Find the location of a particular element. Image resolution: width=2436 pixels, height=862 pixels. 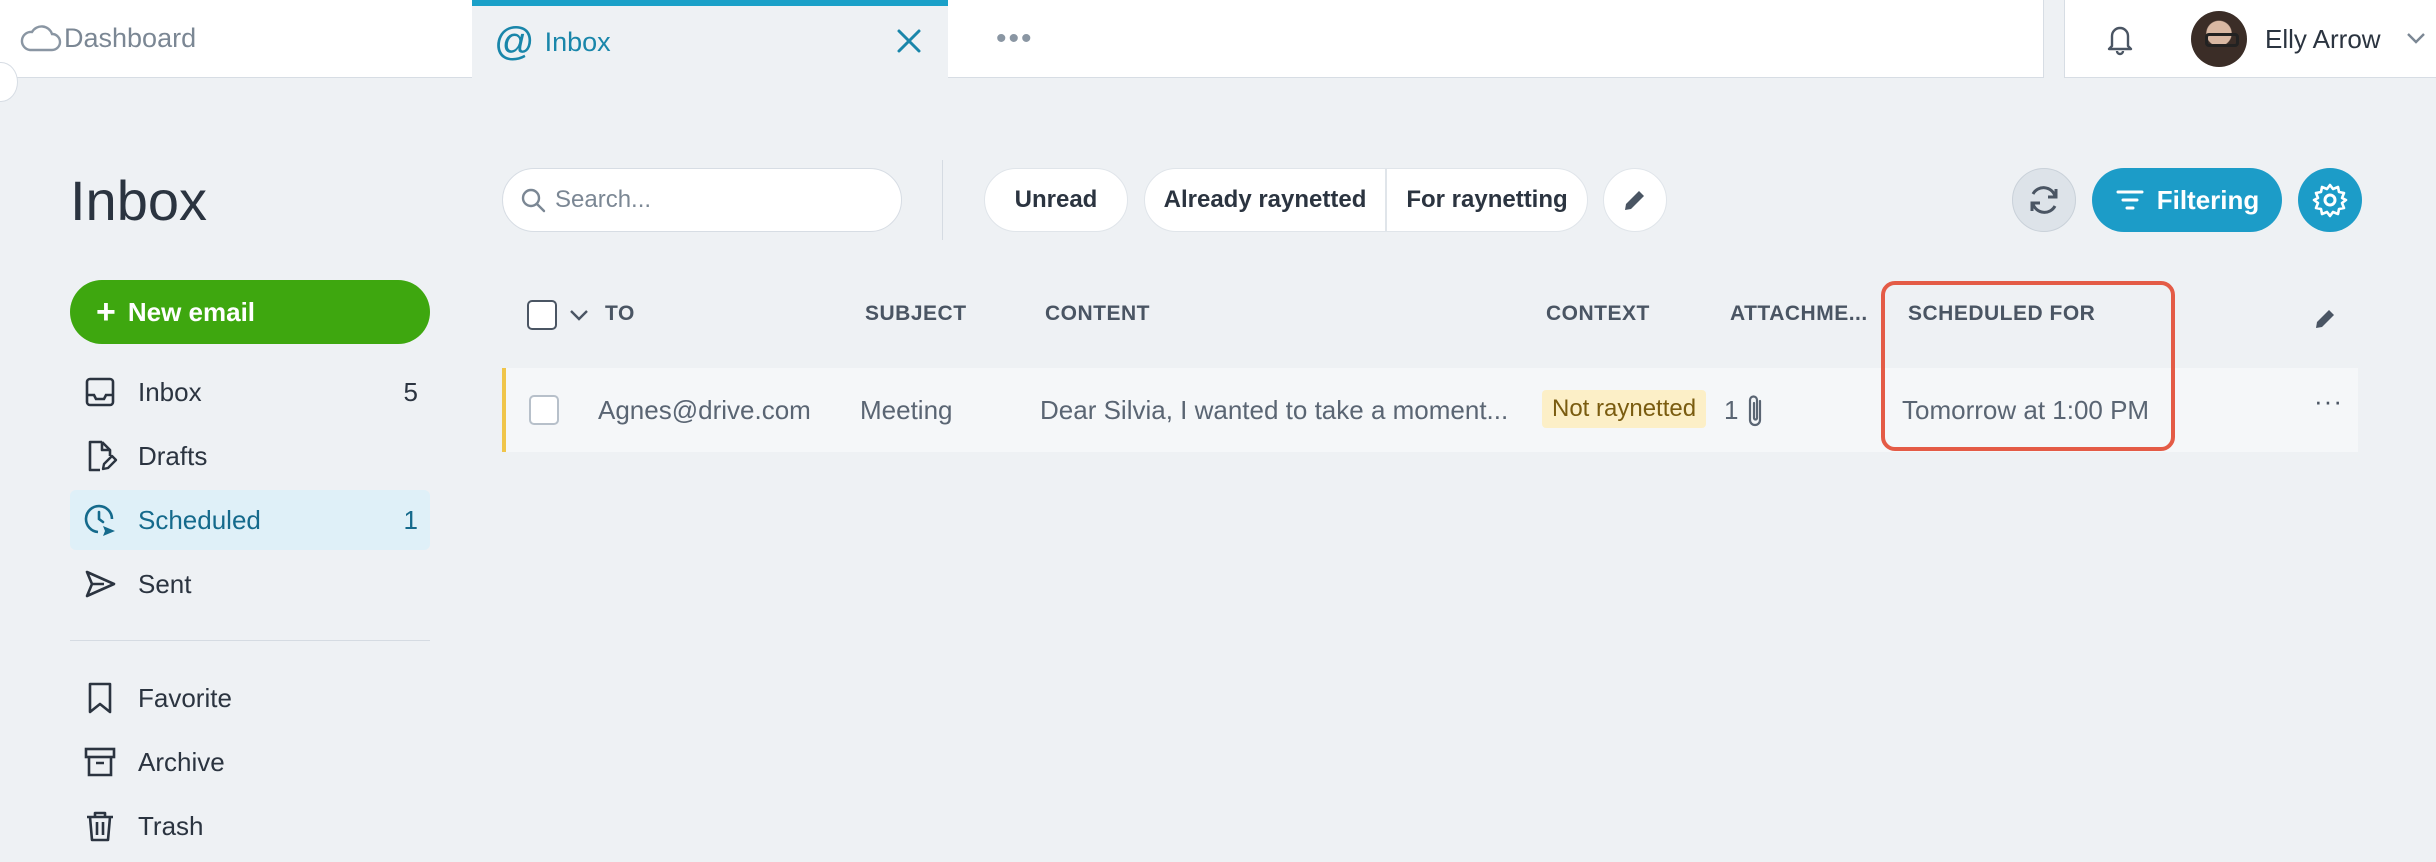

sidebar-item-inbox: Inbox 5 is located at coordinates (250, 392).